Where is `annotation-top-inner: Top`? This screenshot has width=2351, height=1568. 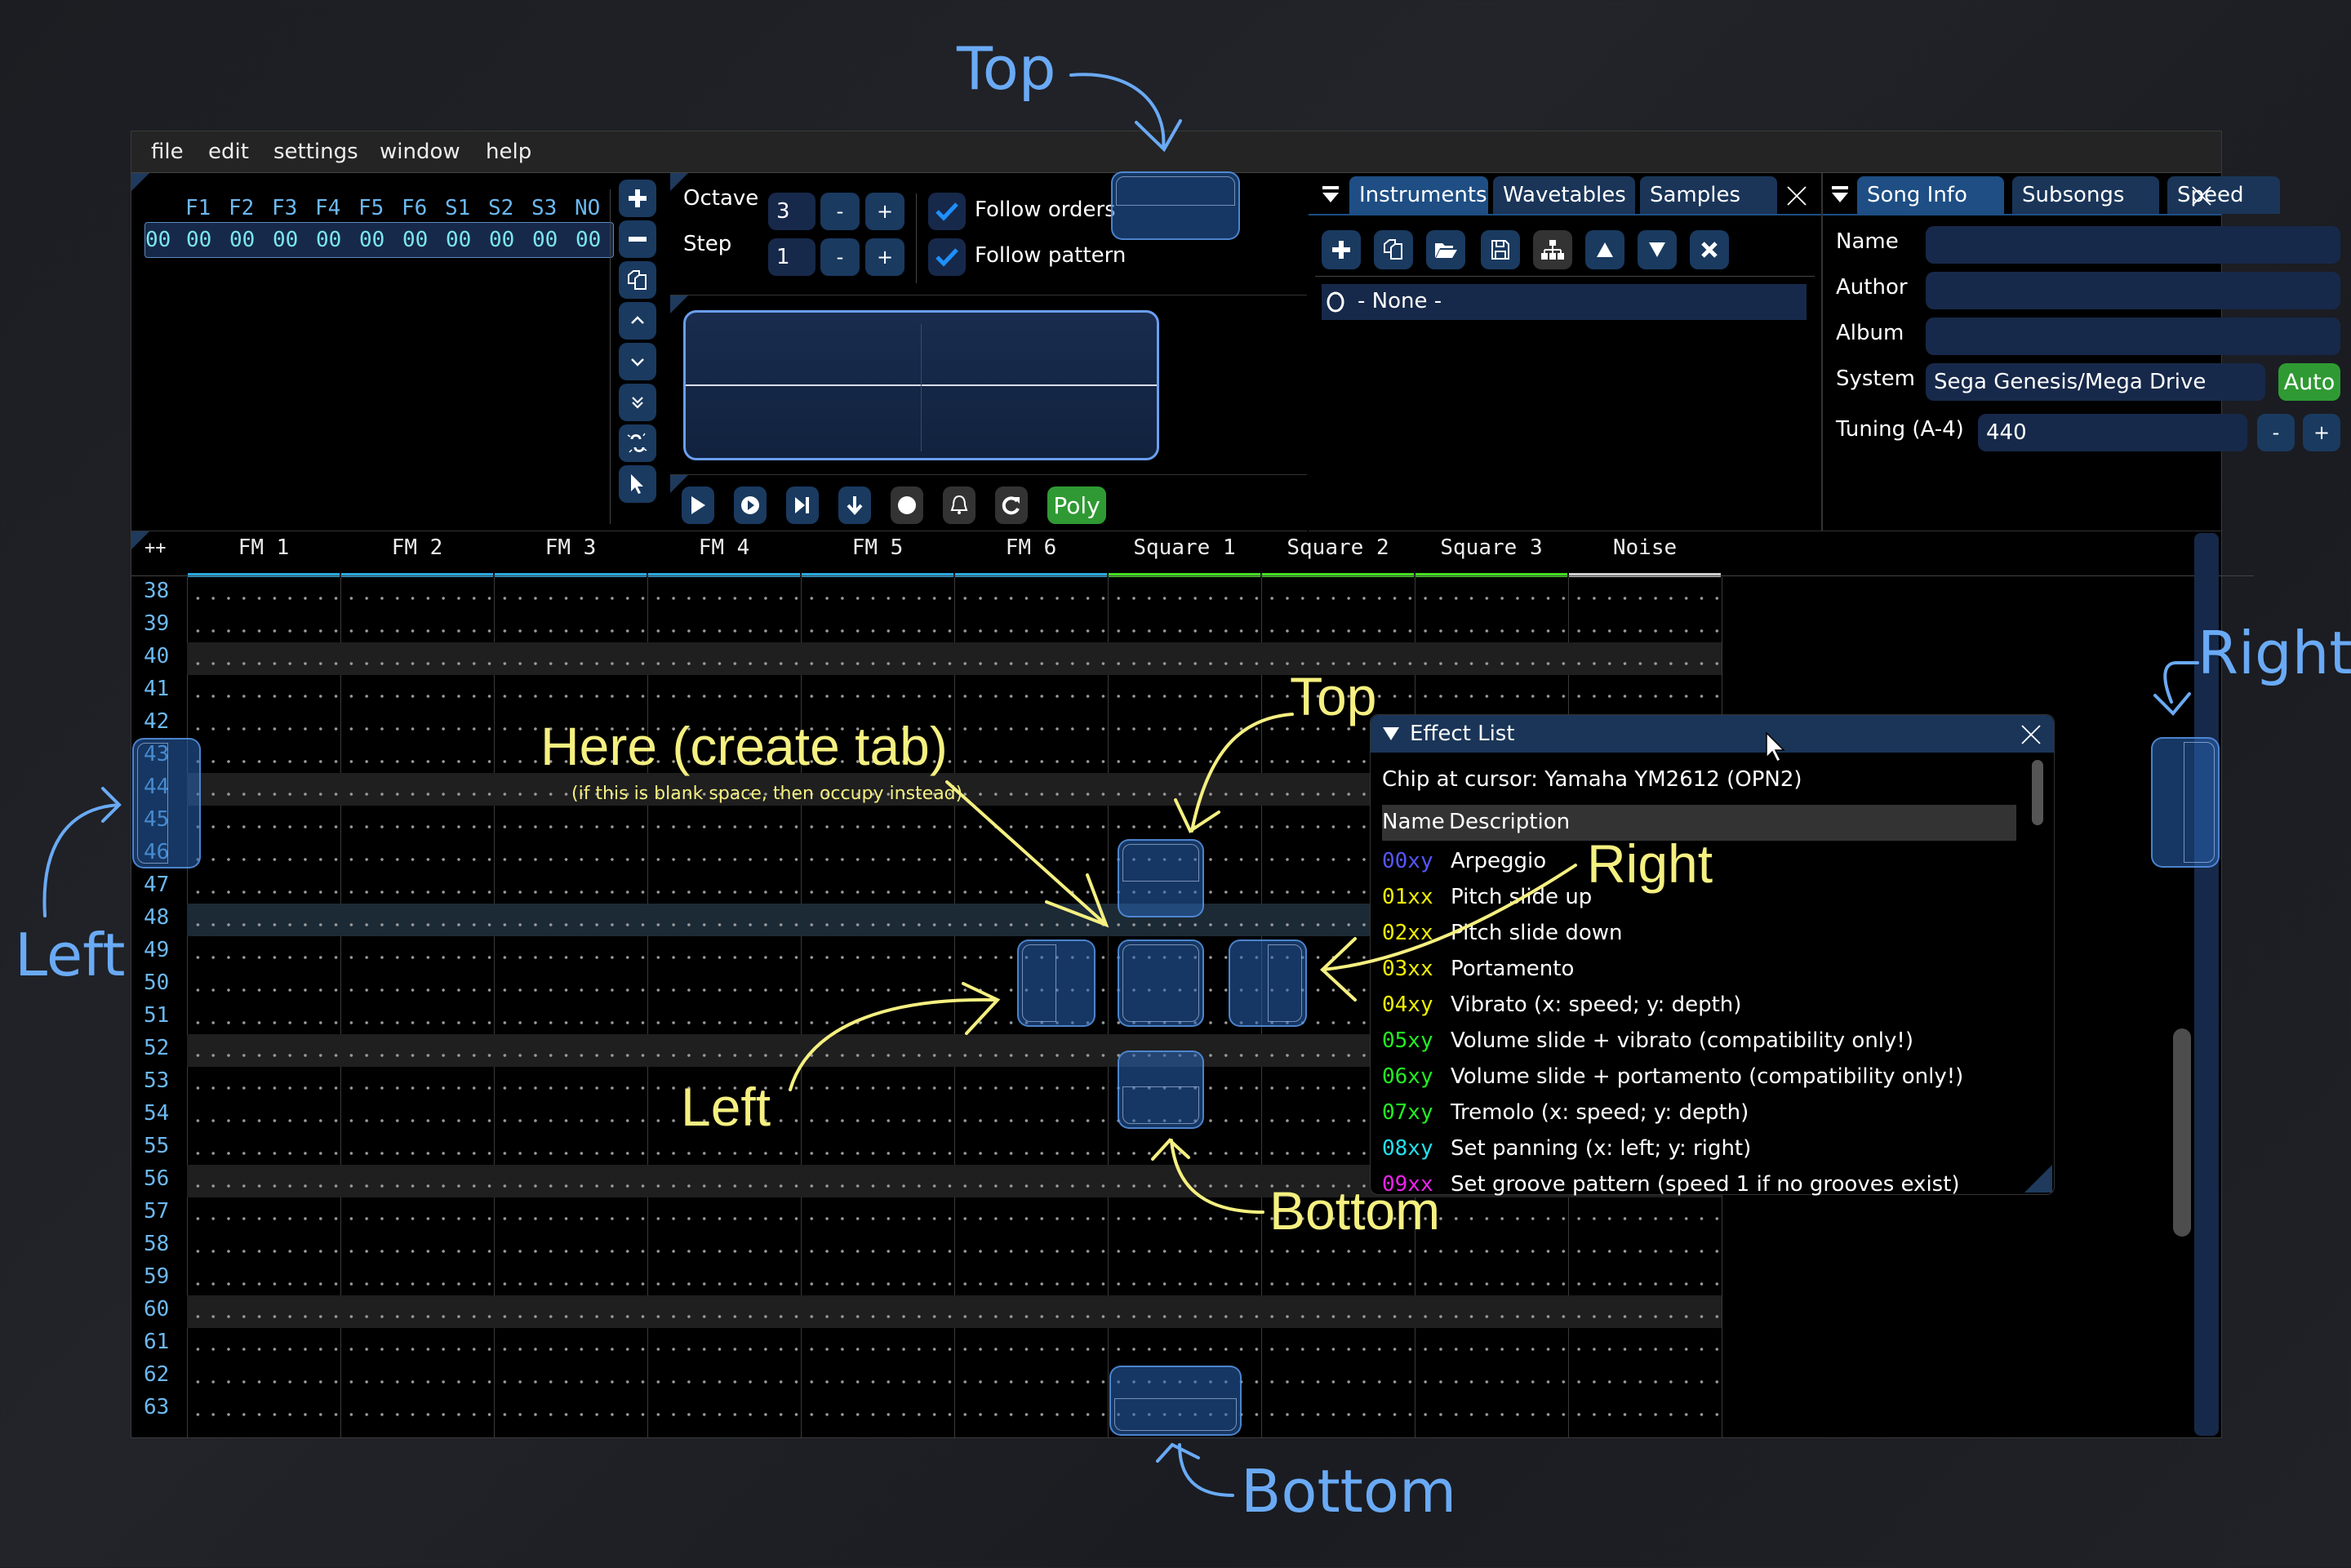
annotation-top-inner: Top is located at coordinates (1333, 696).